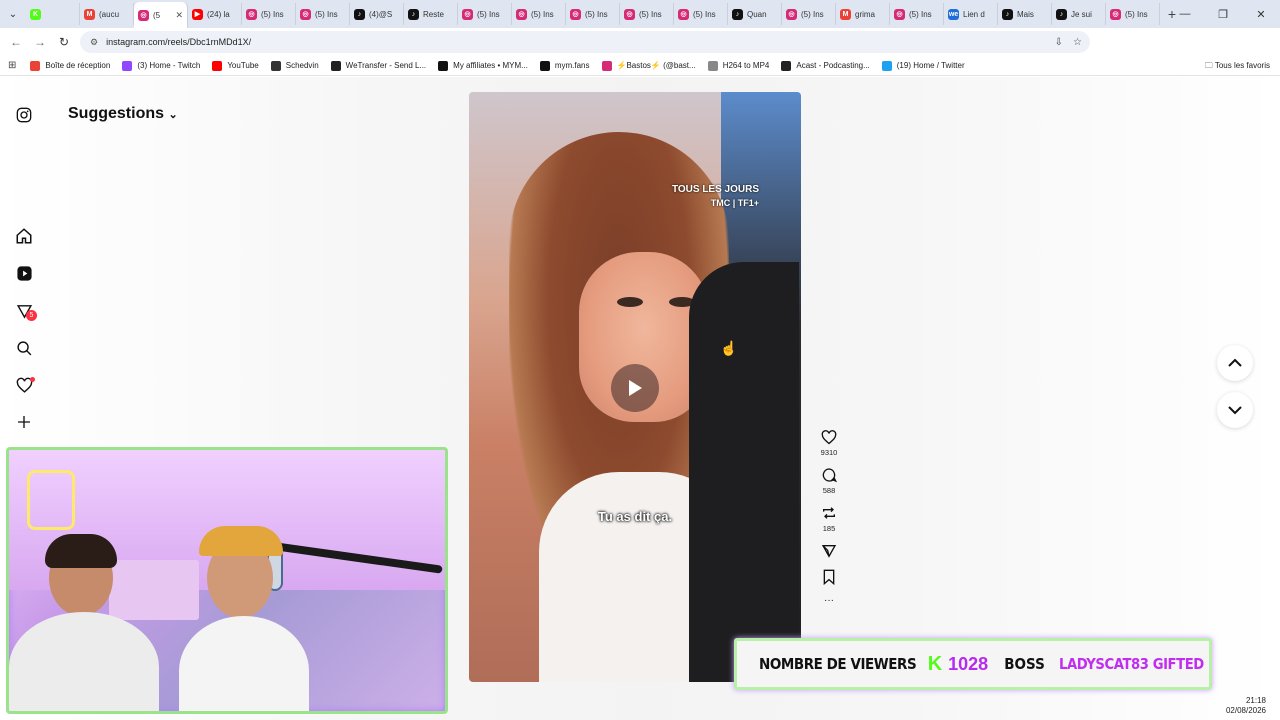  I want to click on forward-button: →, so click(40, 42).